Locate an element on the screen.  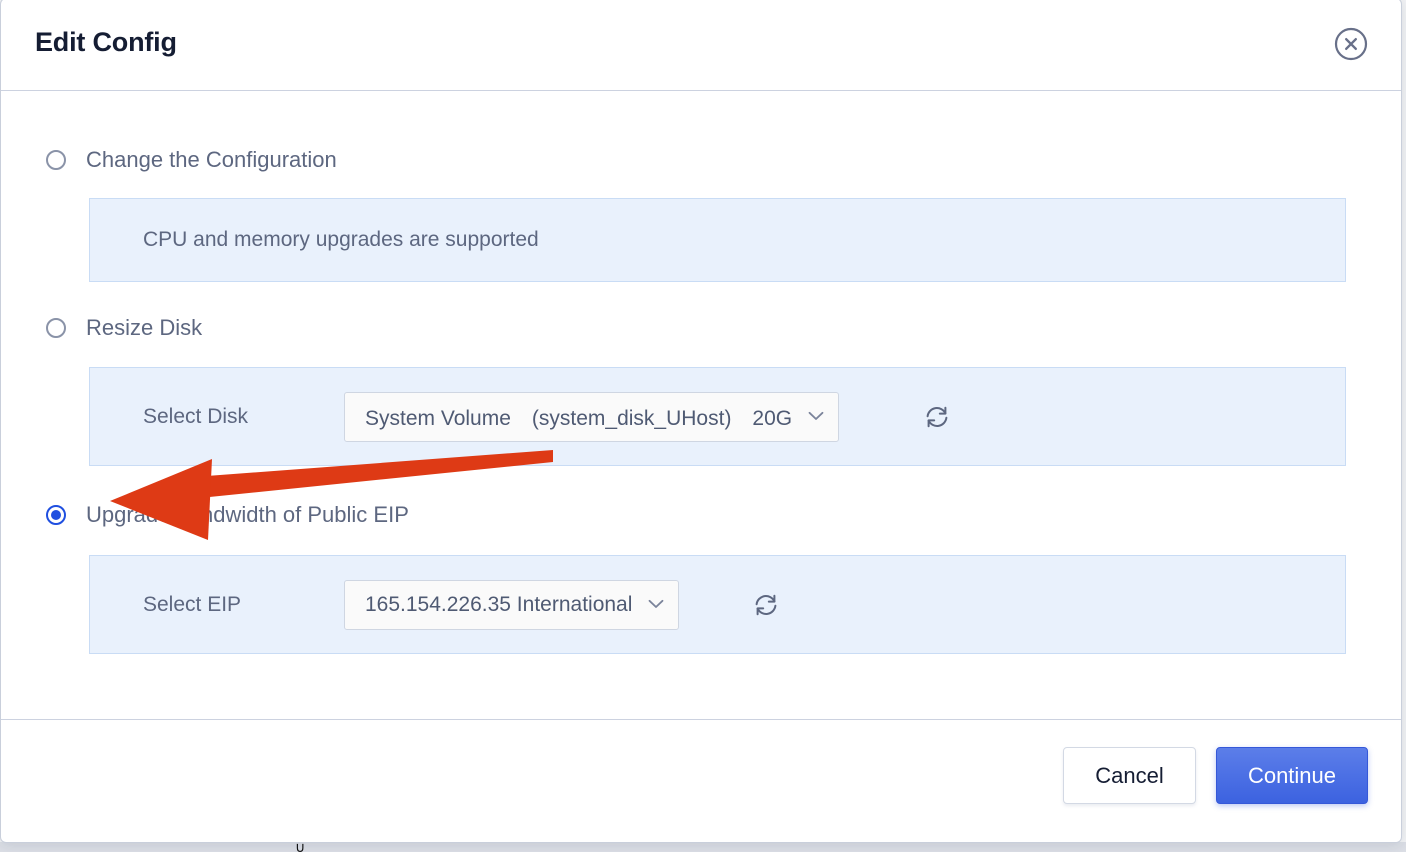
option-change-configuration: Change the Configuration is located at coordinates (191, 160).